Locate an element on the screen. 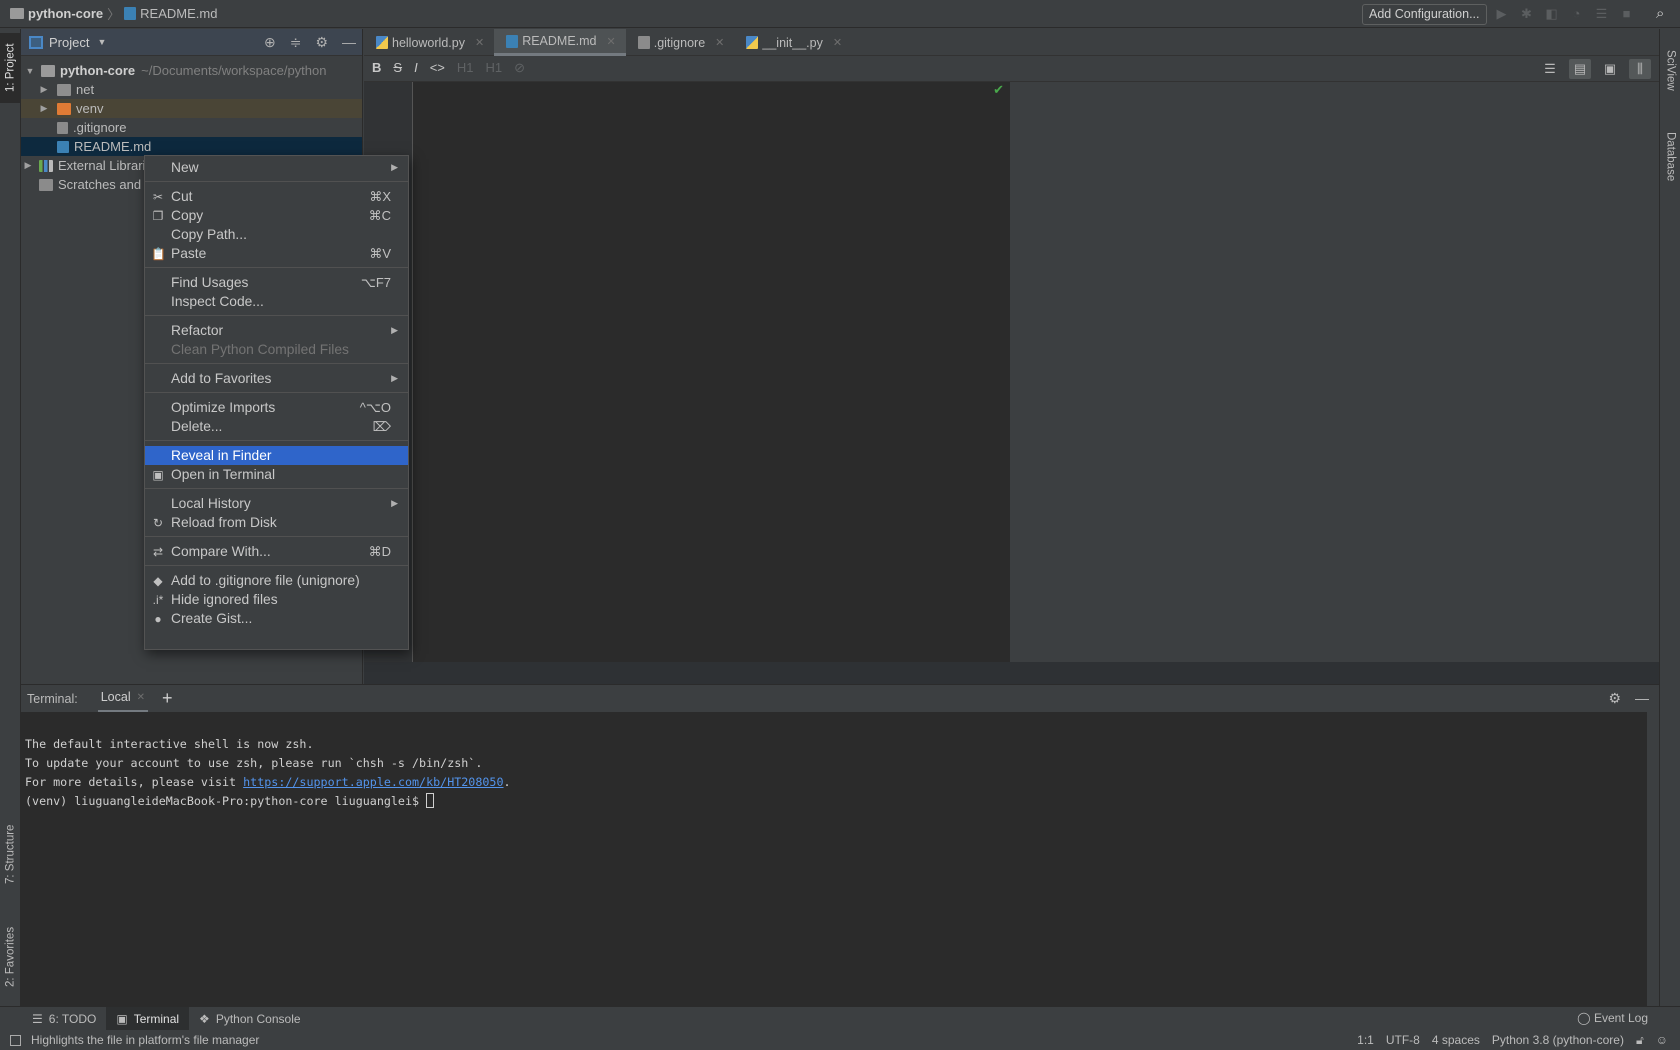  indent-setting: 4 spaces is located at coordinates (1456, 1040).